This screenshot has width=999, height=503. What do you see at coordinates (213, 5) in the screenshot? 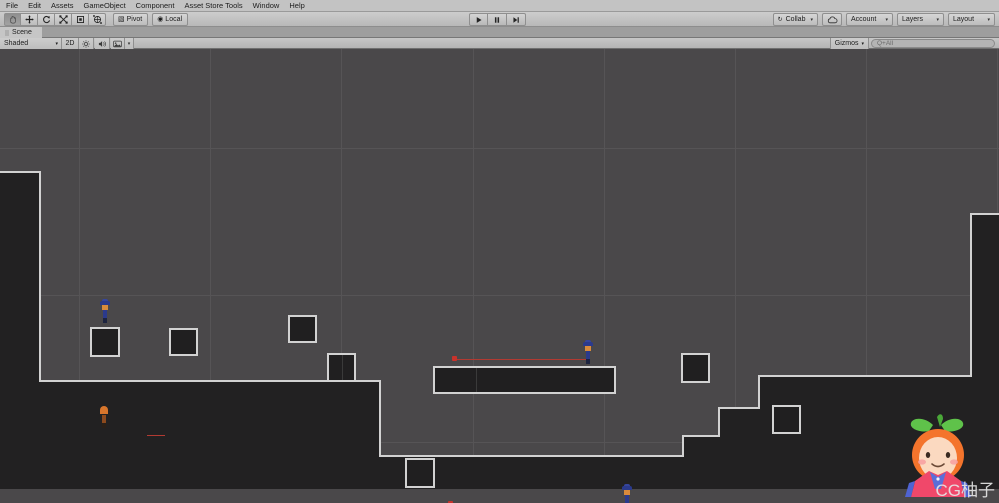
I see `menu-item-asset-store-tools: Asset Store Tools` at bounding box center [213, 5].